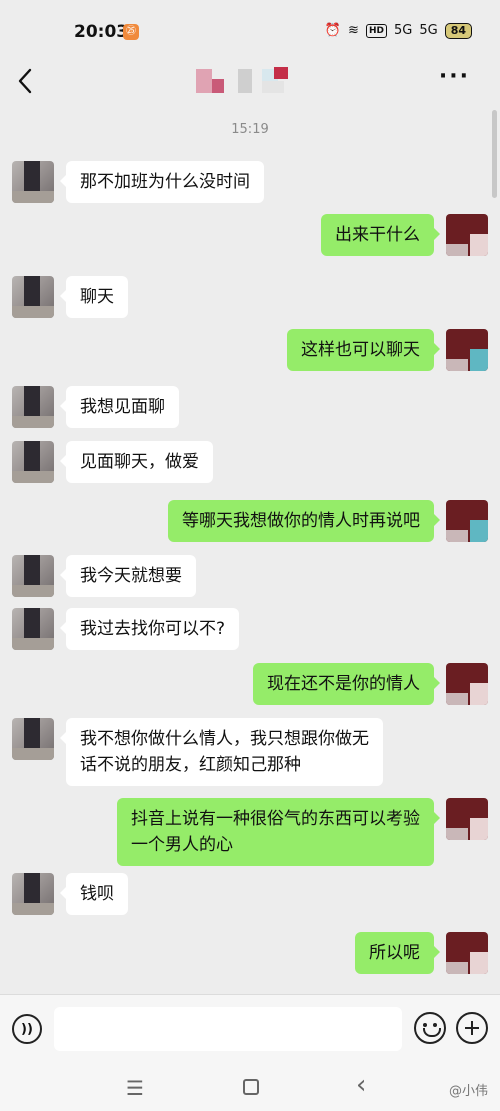 This screenshot has height=1111, width=500. I want to click on voice-input-button: )), so click(27, 1029).